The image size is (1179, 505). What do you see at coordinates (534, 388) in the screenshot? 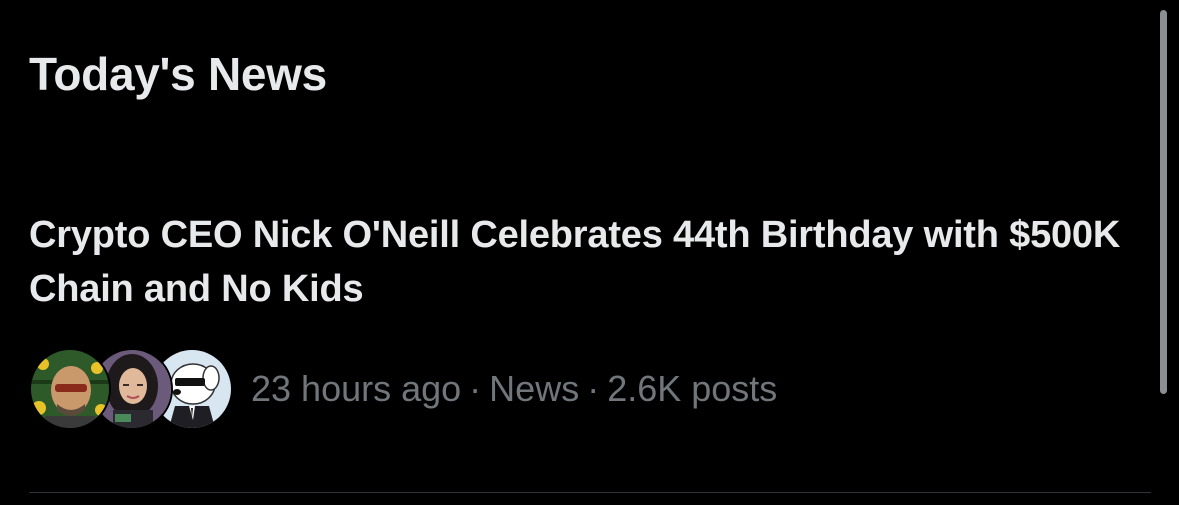
I see `news-category: News` at bounding box center [534, 388].